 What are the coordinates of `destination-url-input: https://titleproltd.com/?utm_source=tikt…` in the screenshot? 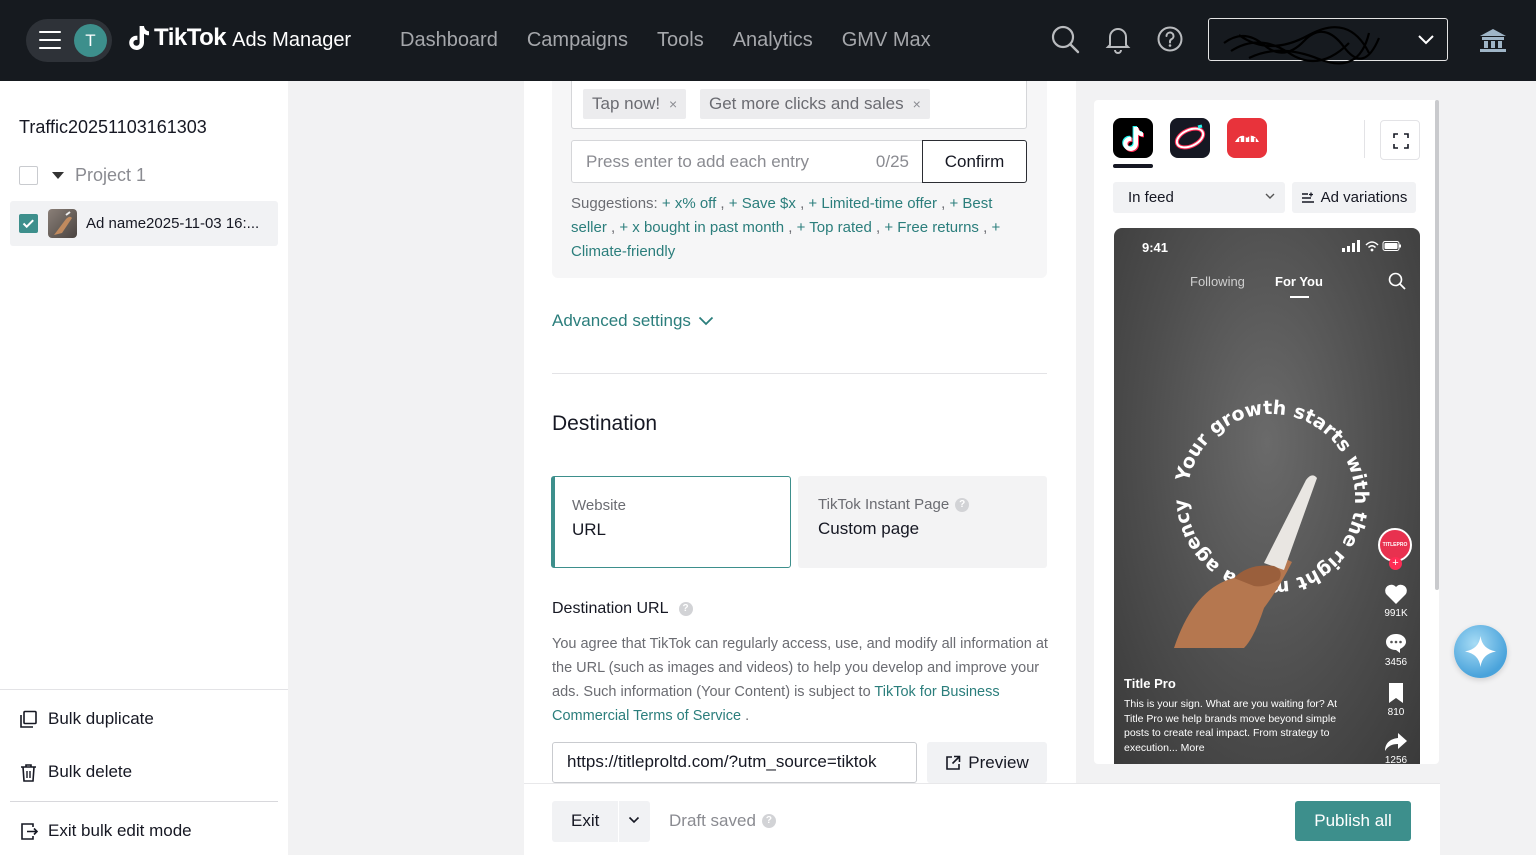 It's located at (734, 762).